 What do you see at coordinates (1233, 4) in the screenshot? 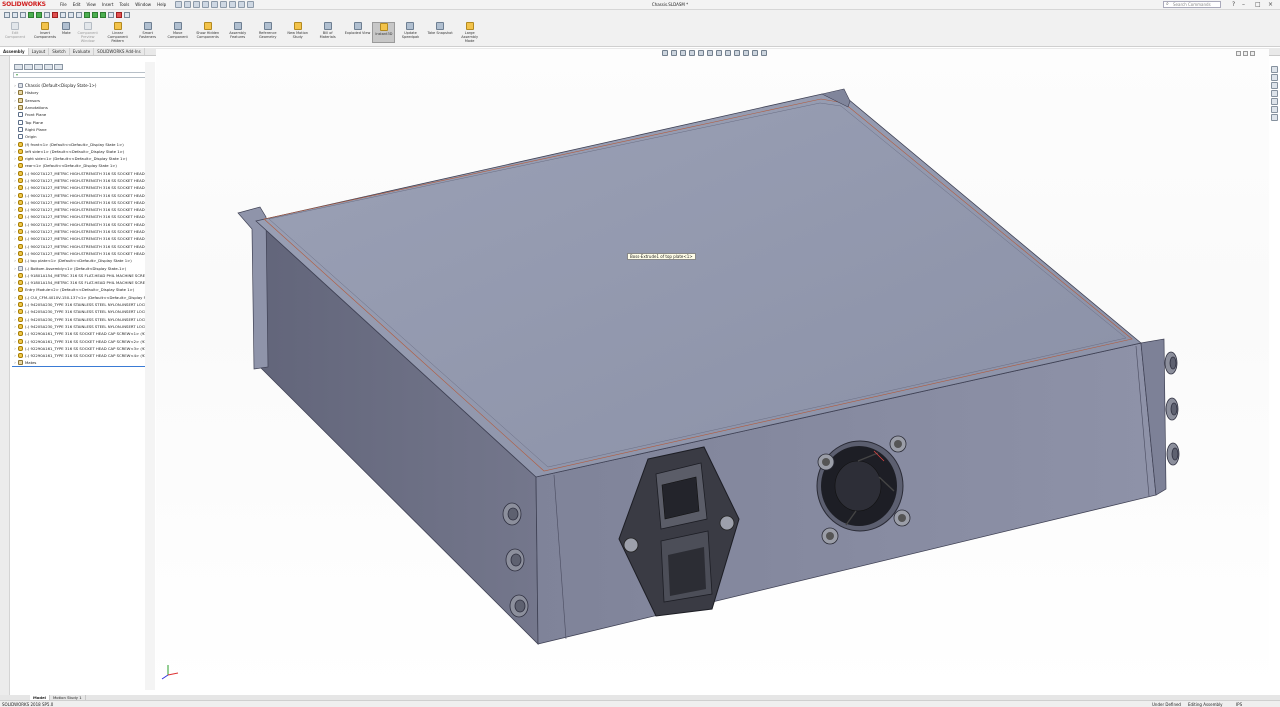
I see `help-icon: ?` at bounding box center [1233, 4].